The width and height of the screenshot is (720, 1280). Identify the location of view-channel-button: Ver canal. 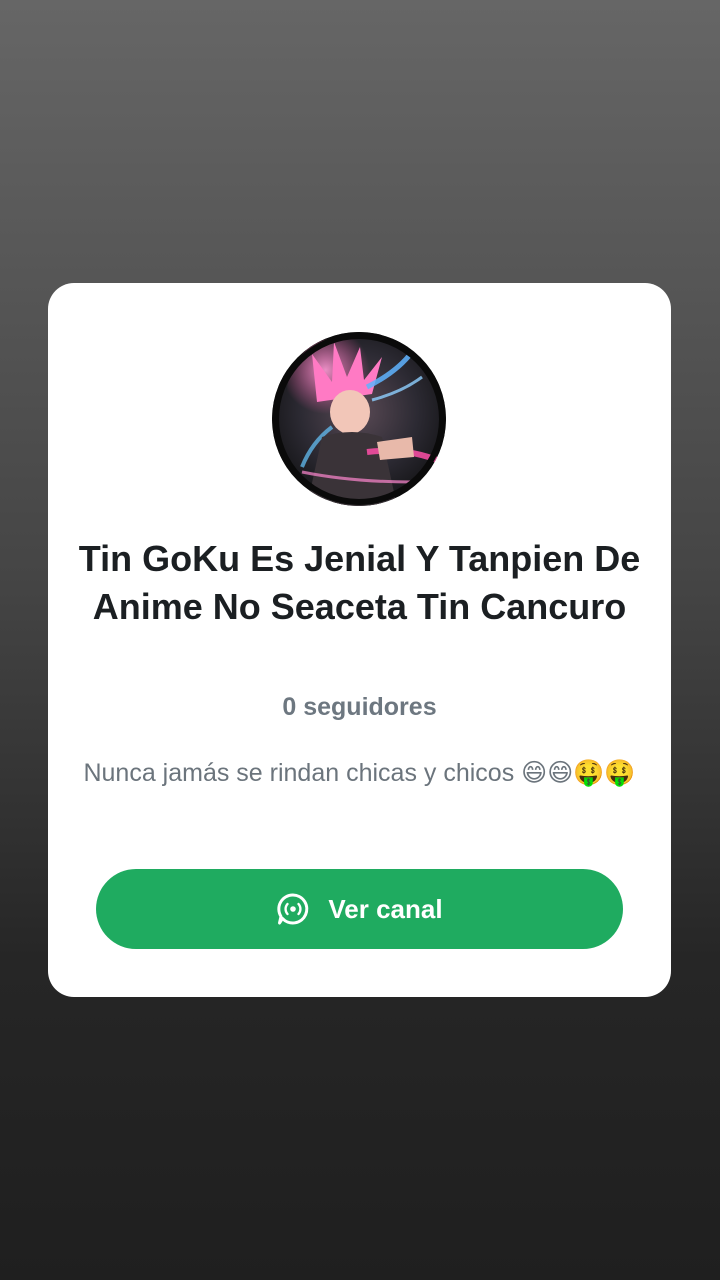
(359, 909).